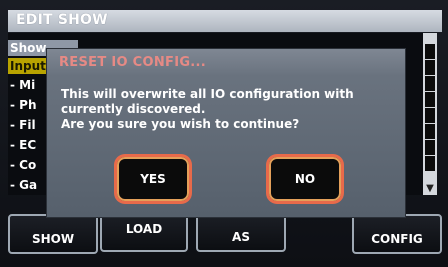  Describe the element at coordinates (305, 179) in the screenshot. I see `no-button: NO` at that location.